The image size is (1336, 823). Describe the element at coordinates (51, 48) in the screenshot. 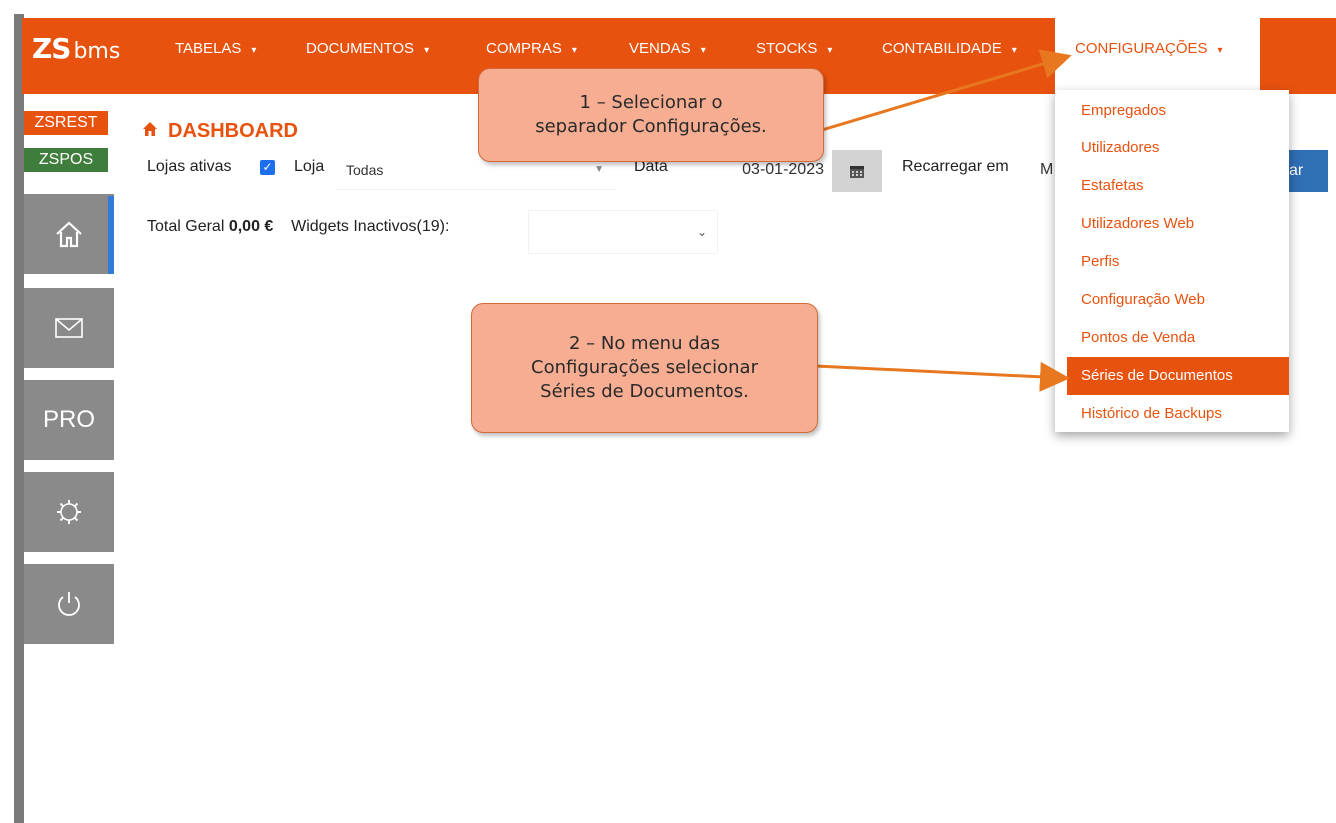

I see `logo-zs: ZS` at that location.